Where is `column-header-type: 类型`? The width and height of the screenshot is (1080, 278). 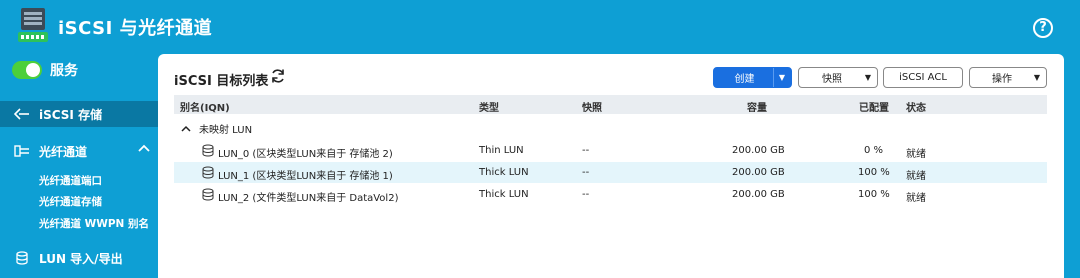 column-header-type: 类型 is located at coordinates (489, 106).